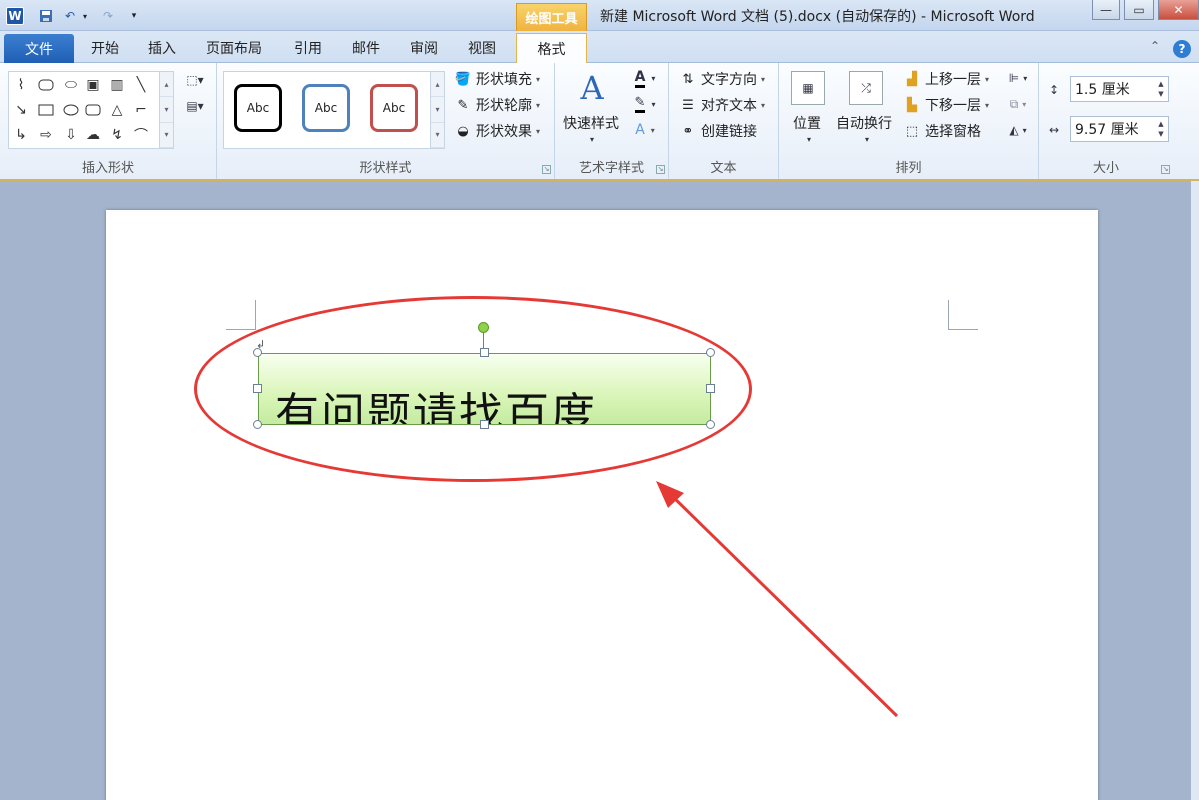 This screenshot has width=1199, height=800. I want to click on down-arrow-shape-icon: ⇩, so click(71, 135).